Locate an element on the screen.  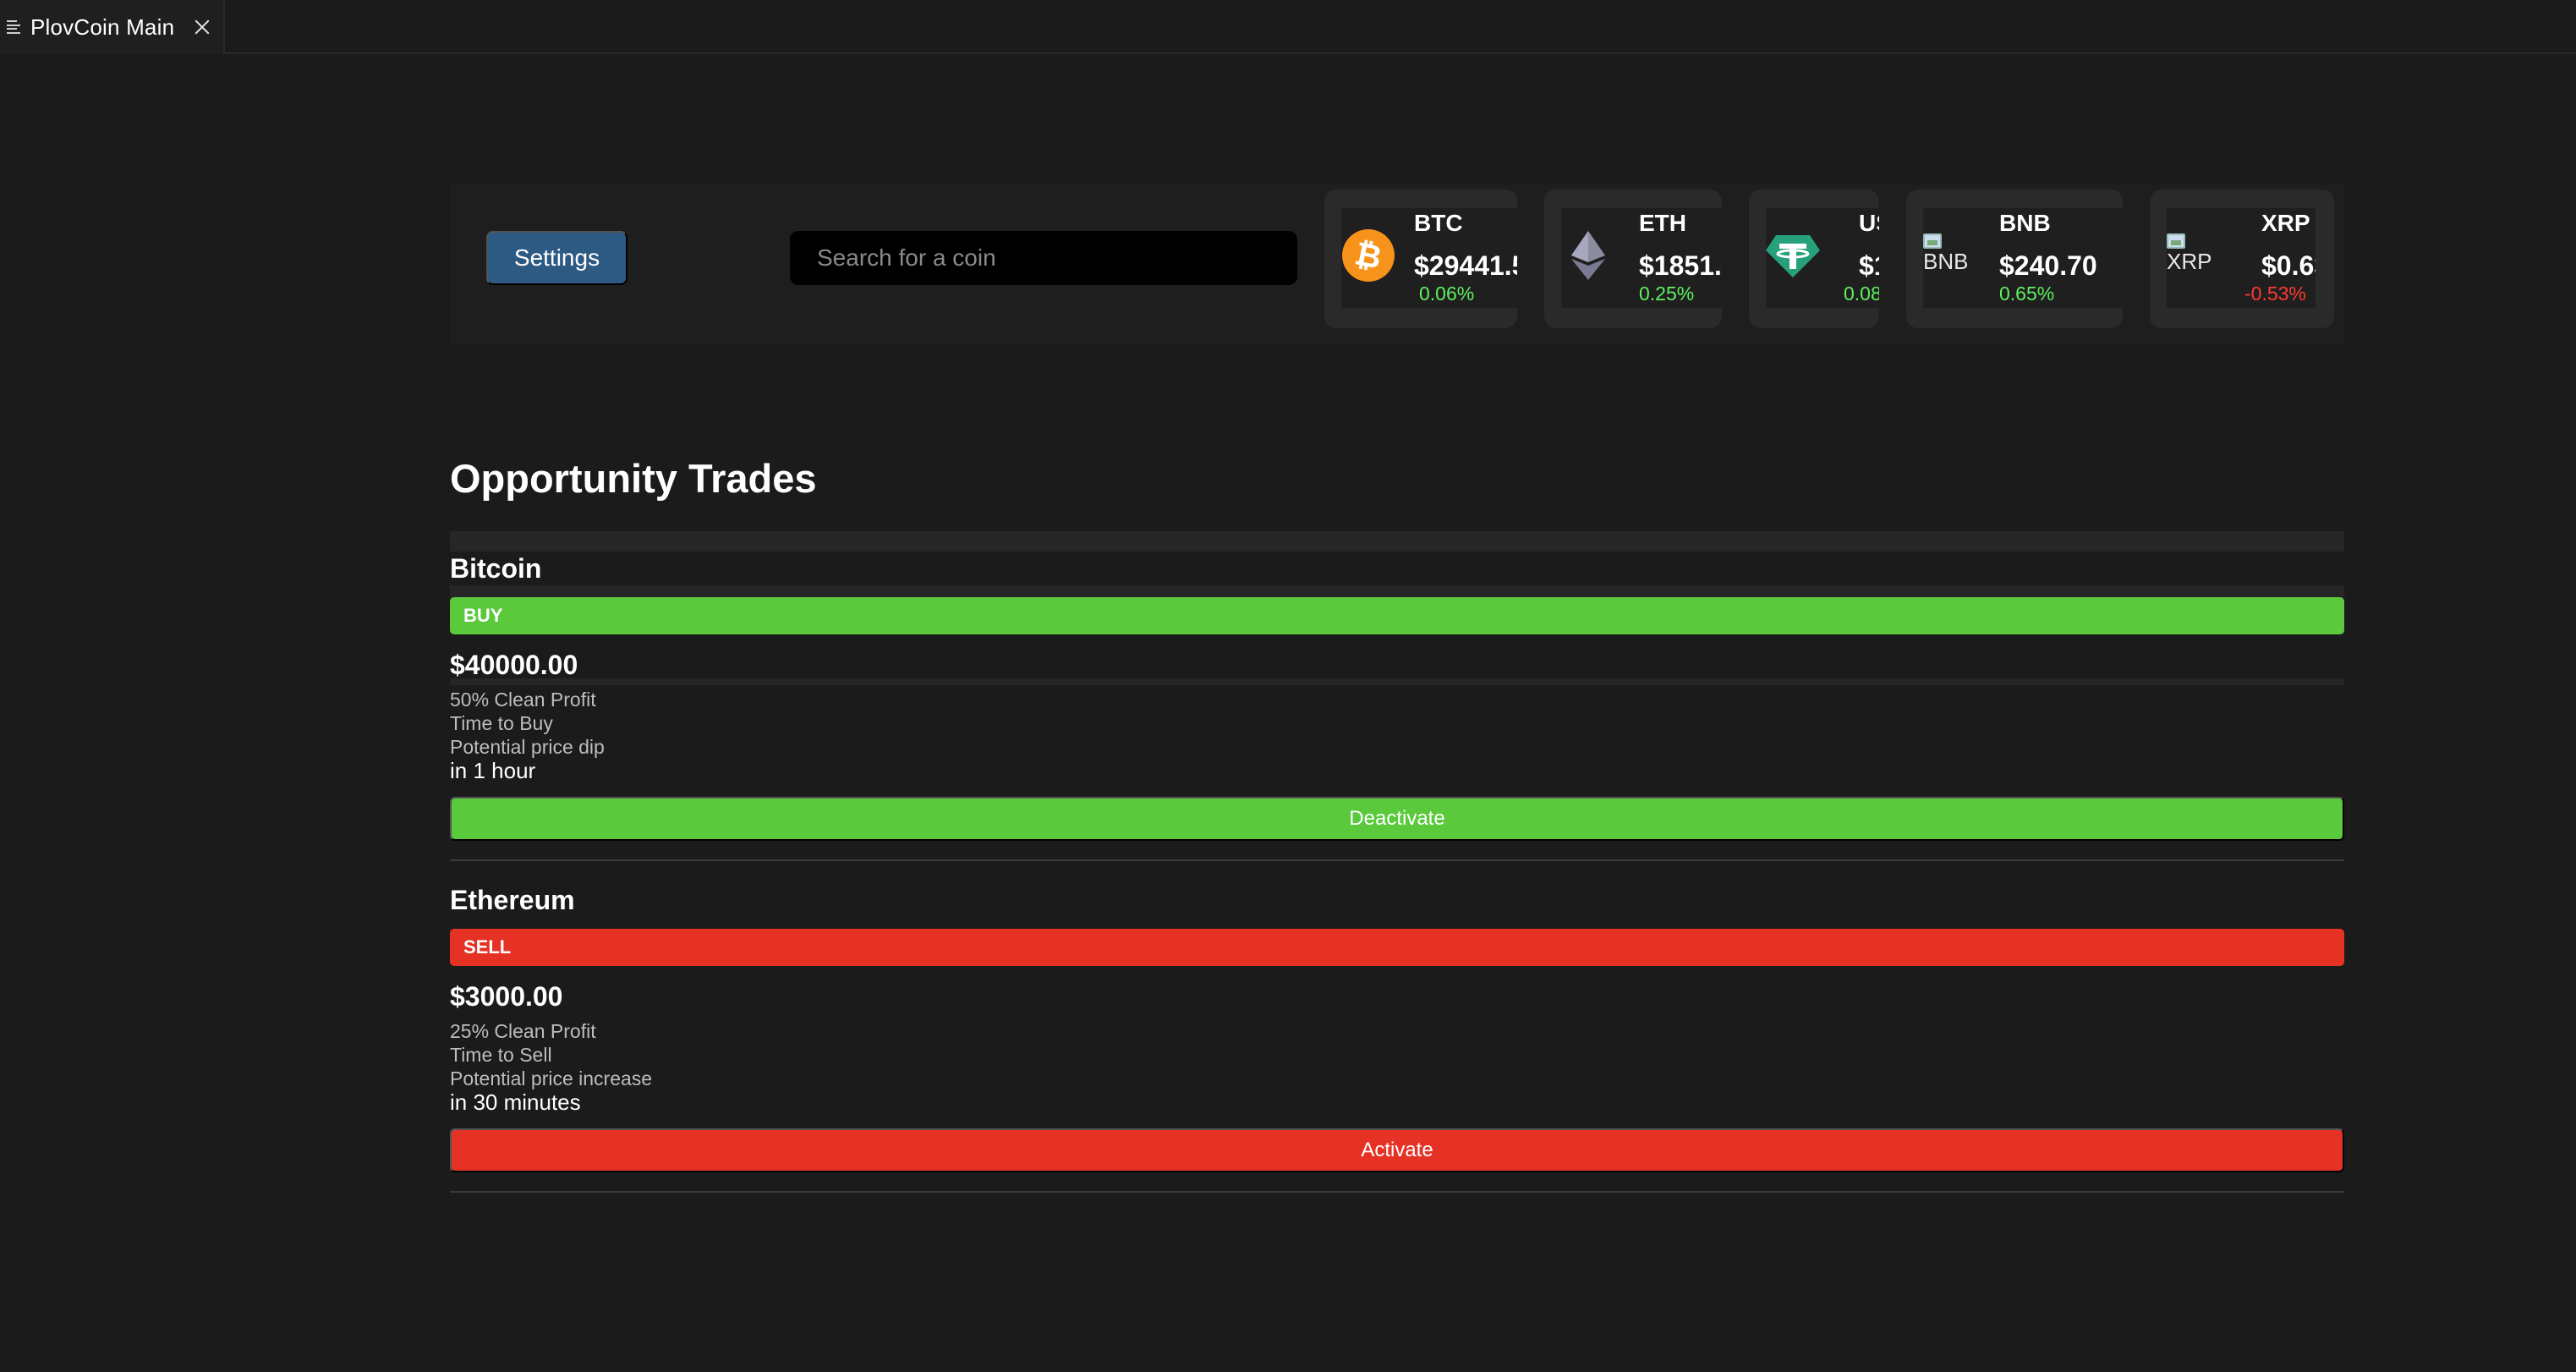
search-input is located at coordinates (1043, 258).